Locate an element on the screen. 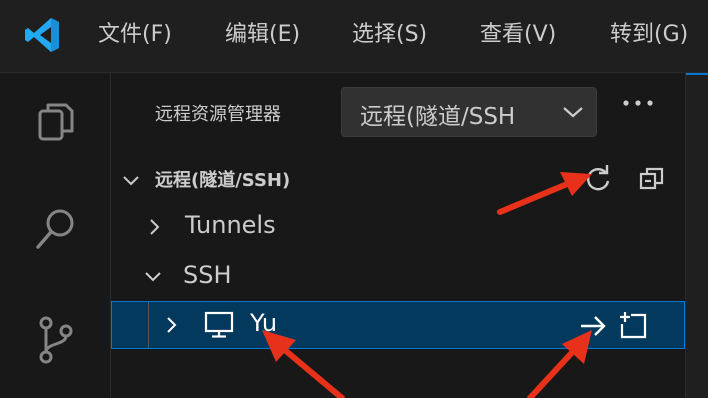 This screenshot has height=398, width=708. source-control-icon is located at coordinates (56, 339).